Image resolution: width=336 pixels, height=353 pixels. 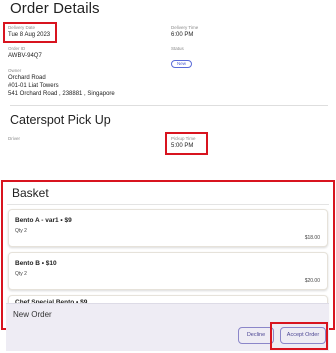 What do you see at coordinates (299, 336) in the screenshot?
I see `accept-order-highlight` at bounding box center [299, 336].